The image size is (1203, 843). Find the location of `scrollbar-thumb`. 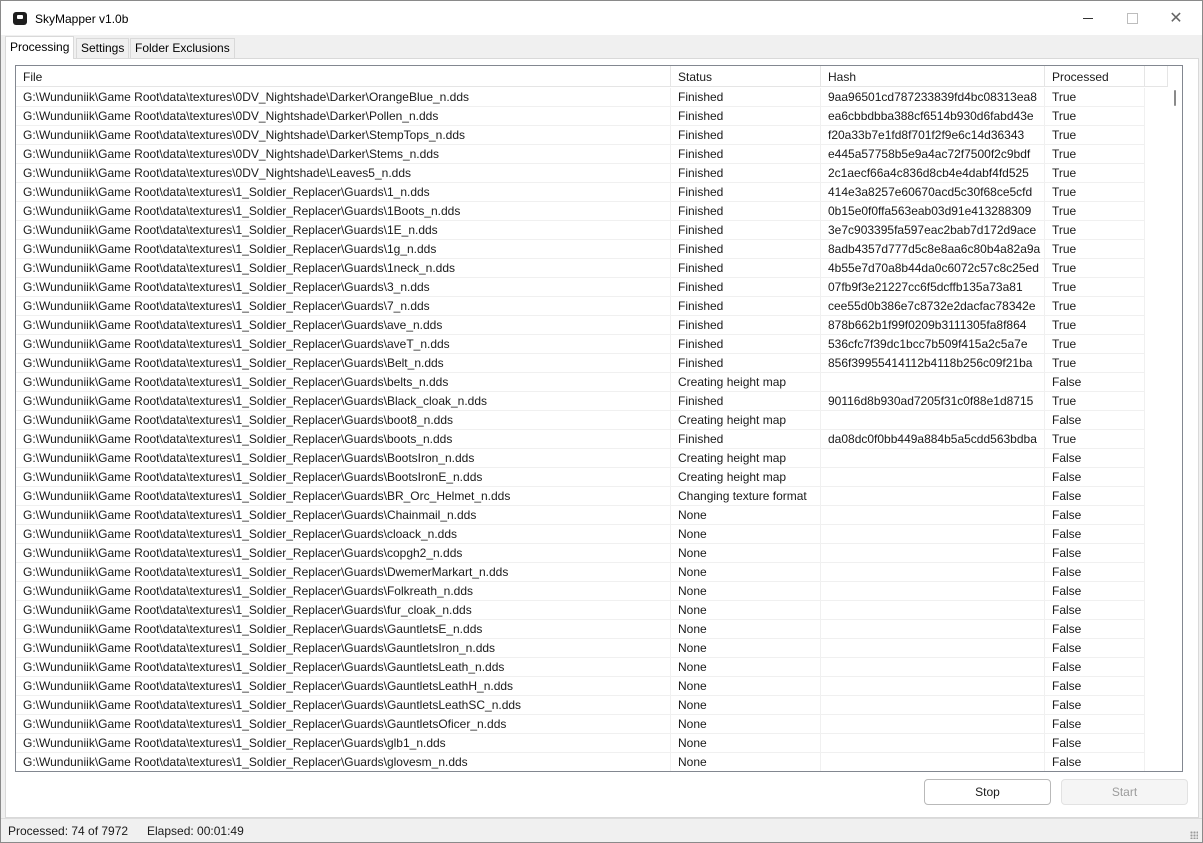

scrollbar-thumb is located at coordinates (1175, 98).